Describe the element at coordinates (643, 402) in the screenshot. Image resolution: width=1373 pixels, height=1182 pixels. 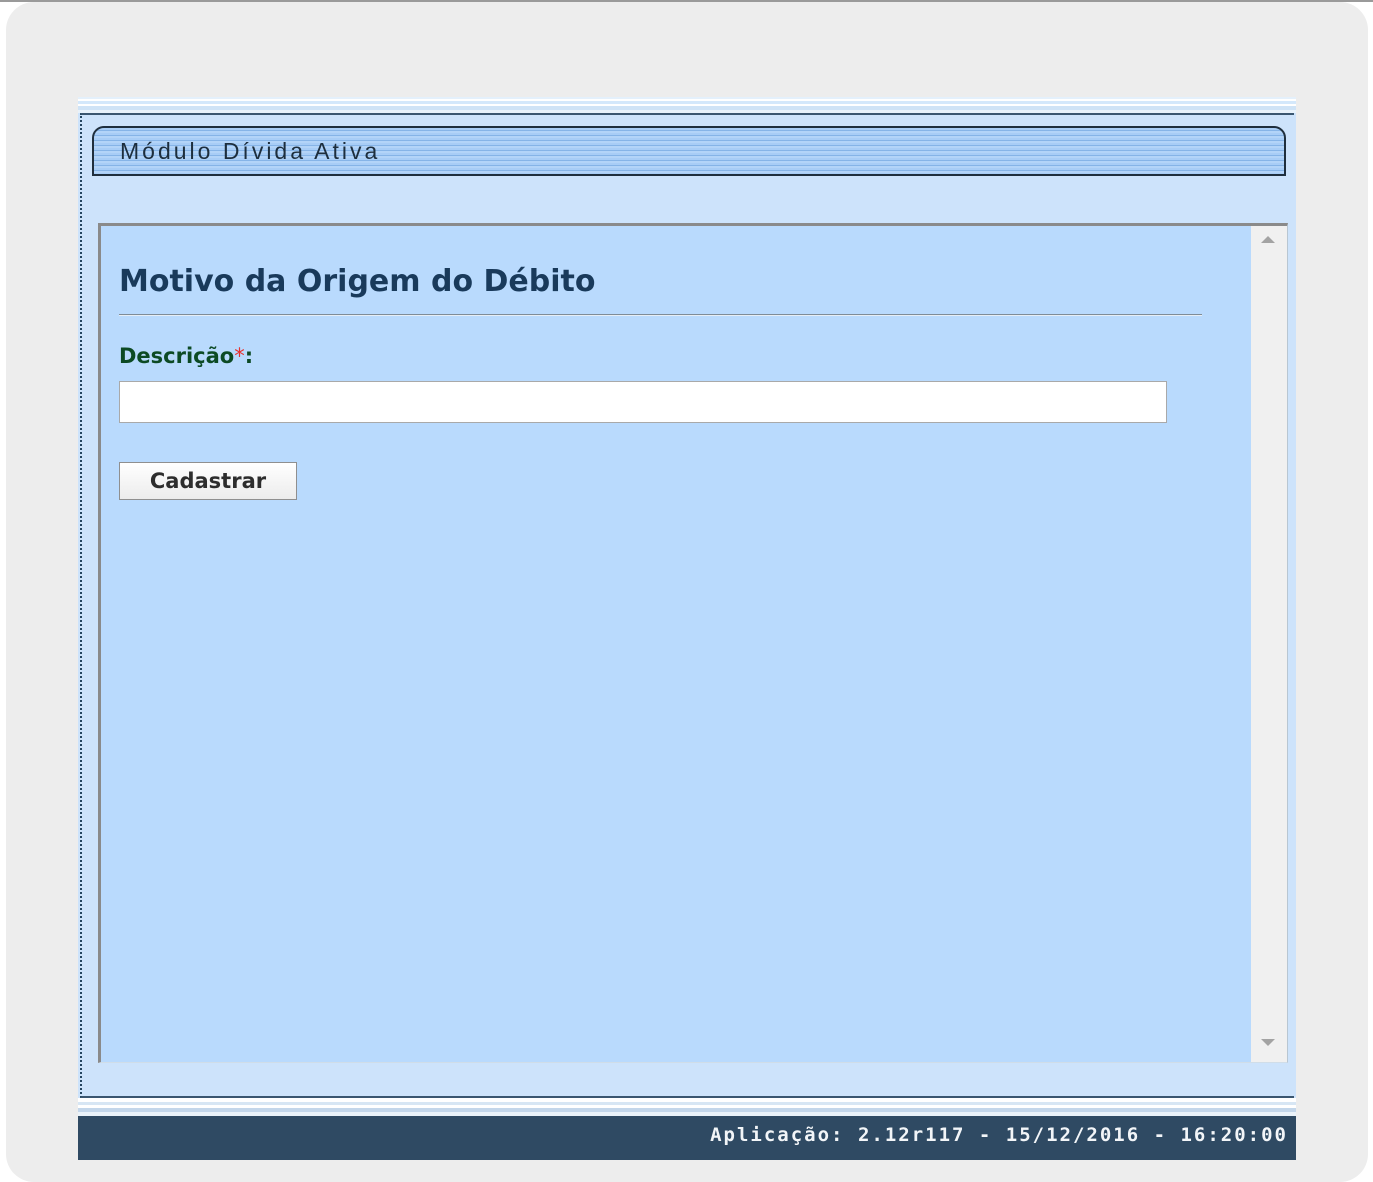
I see `description-input` at that location.